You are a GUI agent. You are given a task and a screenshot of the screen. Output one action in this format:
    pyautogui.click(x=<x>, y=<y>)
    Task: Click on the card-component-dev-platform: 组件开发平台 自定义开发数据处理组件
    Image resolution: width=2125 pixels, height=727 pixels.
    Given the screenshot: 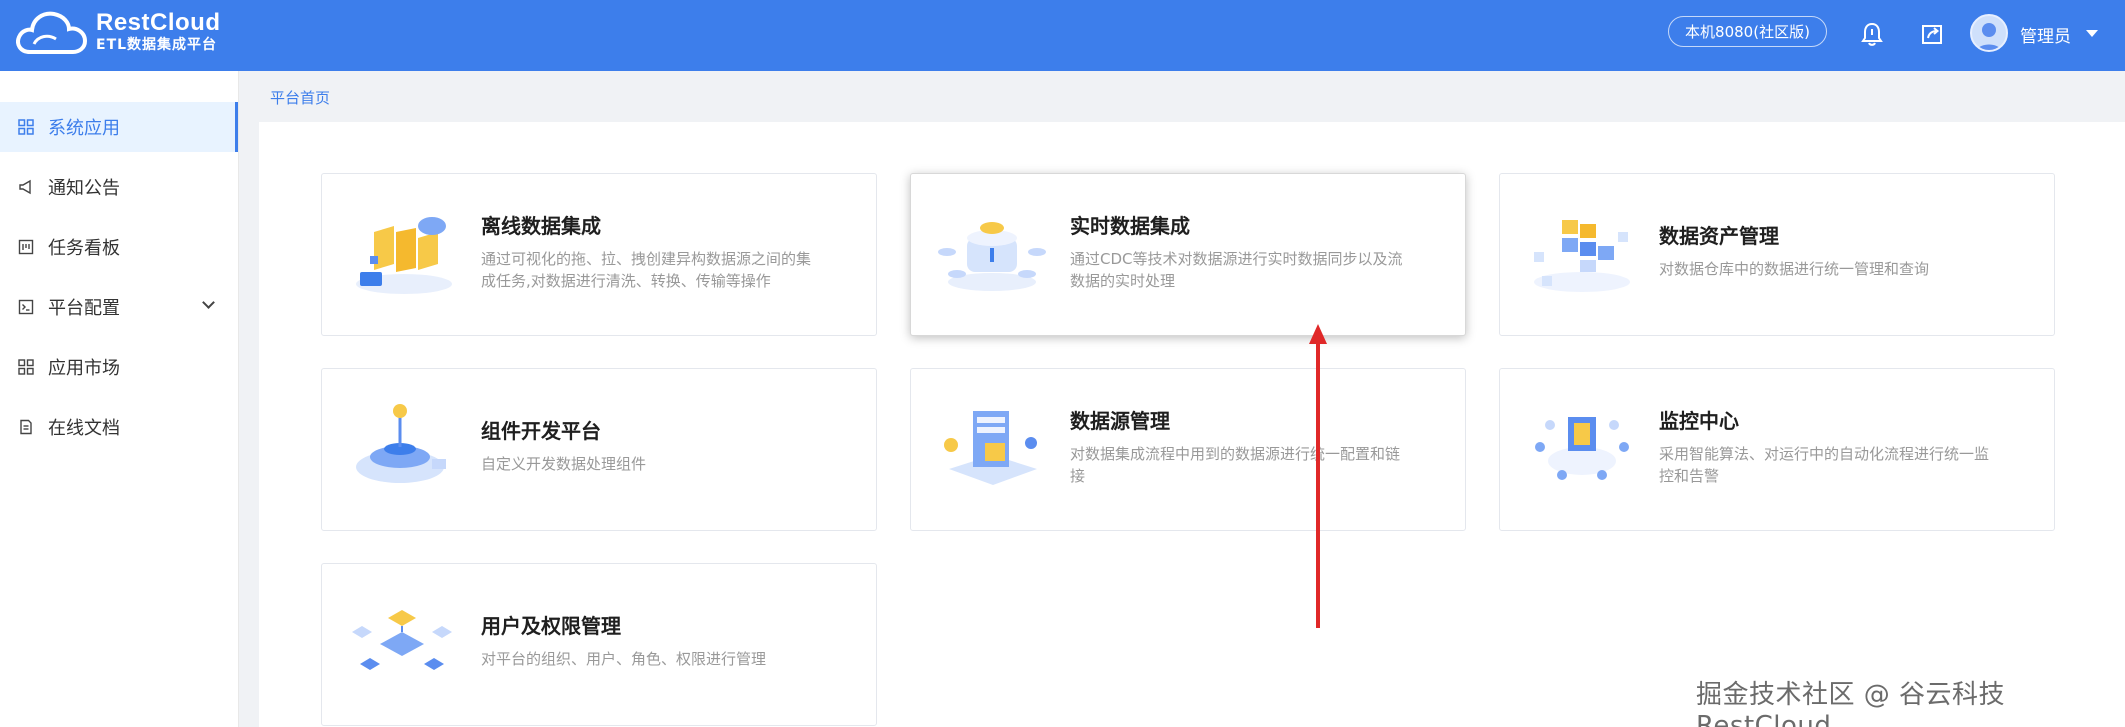 What is the action you would take?
    pyautogui.click(x=599, y=449)
    